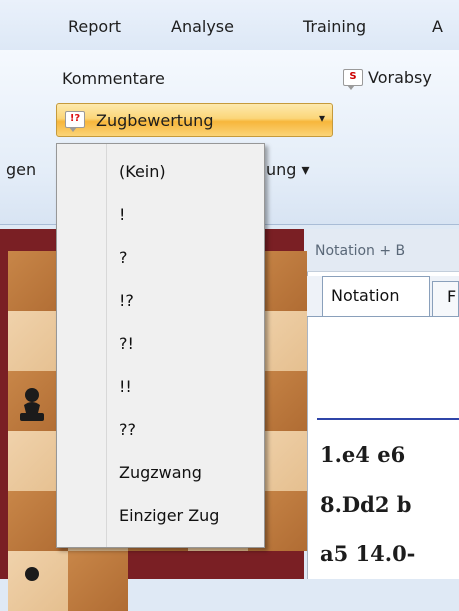  I want to click on menu-training: Training, so click(334, 26).